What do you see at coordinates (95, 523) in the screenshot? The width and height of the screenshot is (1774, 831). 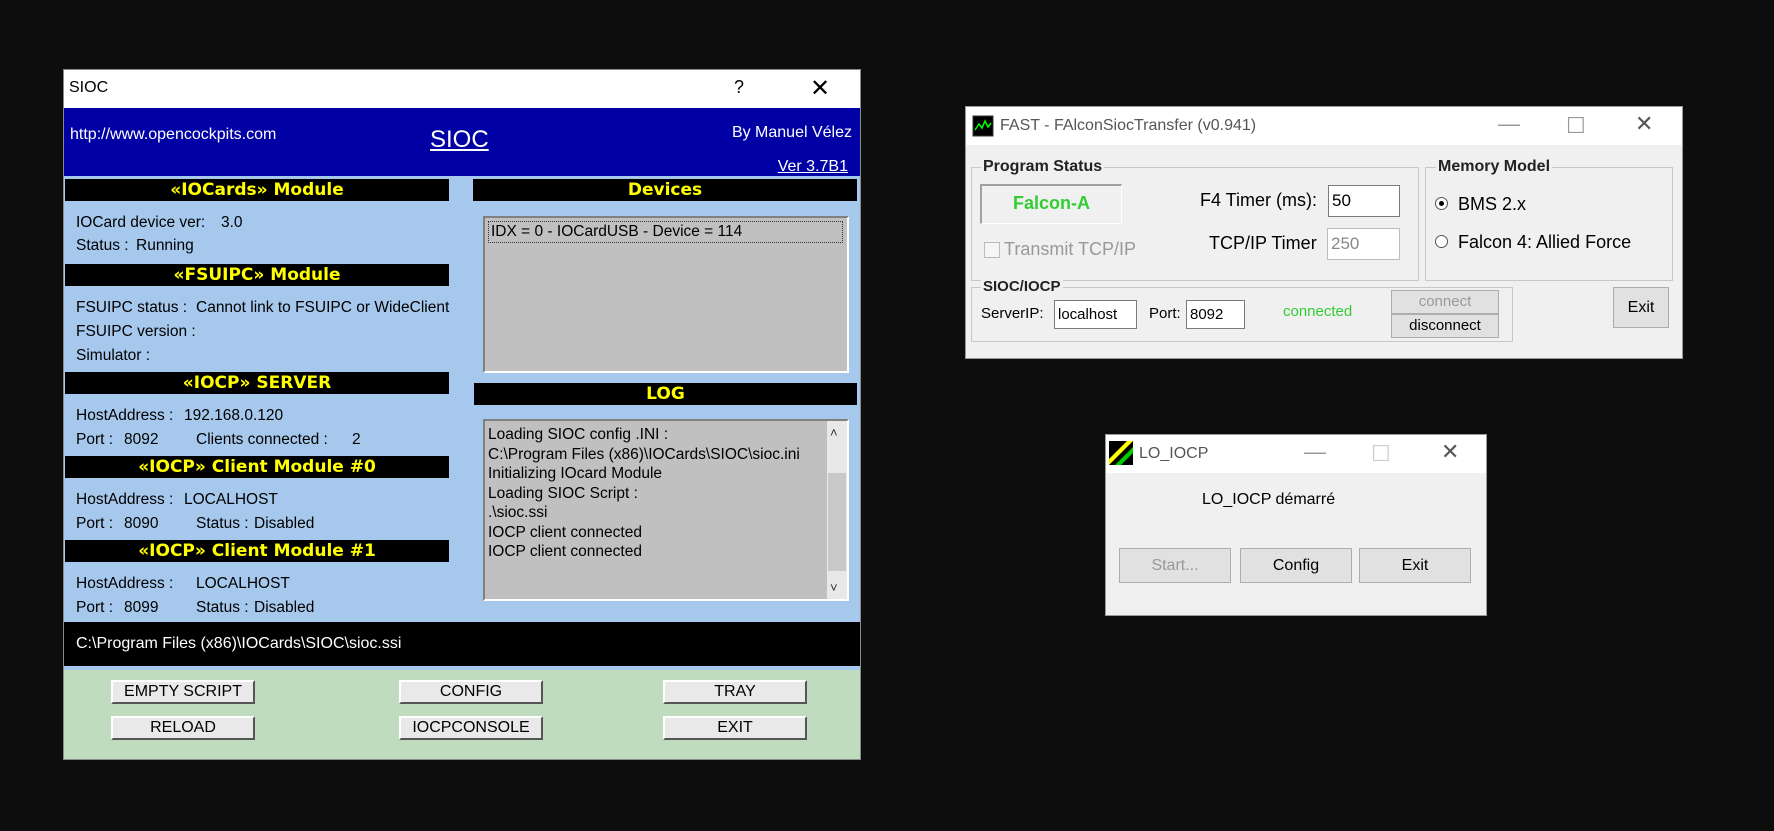 I see `client0-port-label: Port :` at bounding box center [95, 523].